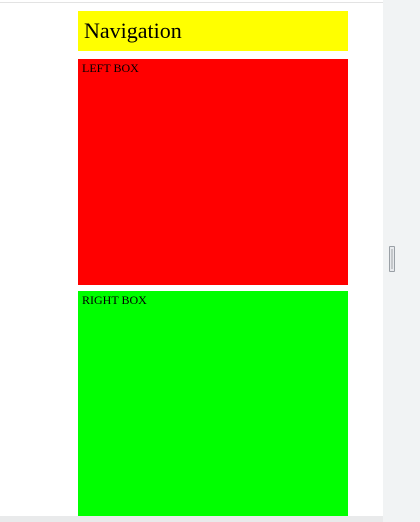 Image resolution: width=420 pixels, height=522 pixels. I want to click on right-box-label: RIGHT BOX, so click(114, 300).